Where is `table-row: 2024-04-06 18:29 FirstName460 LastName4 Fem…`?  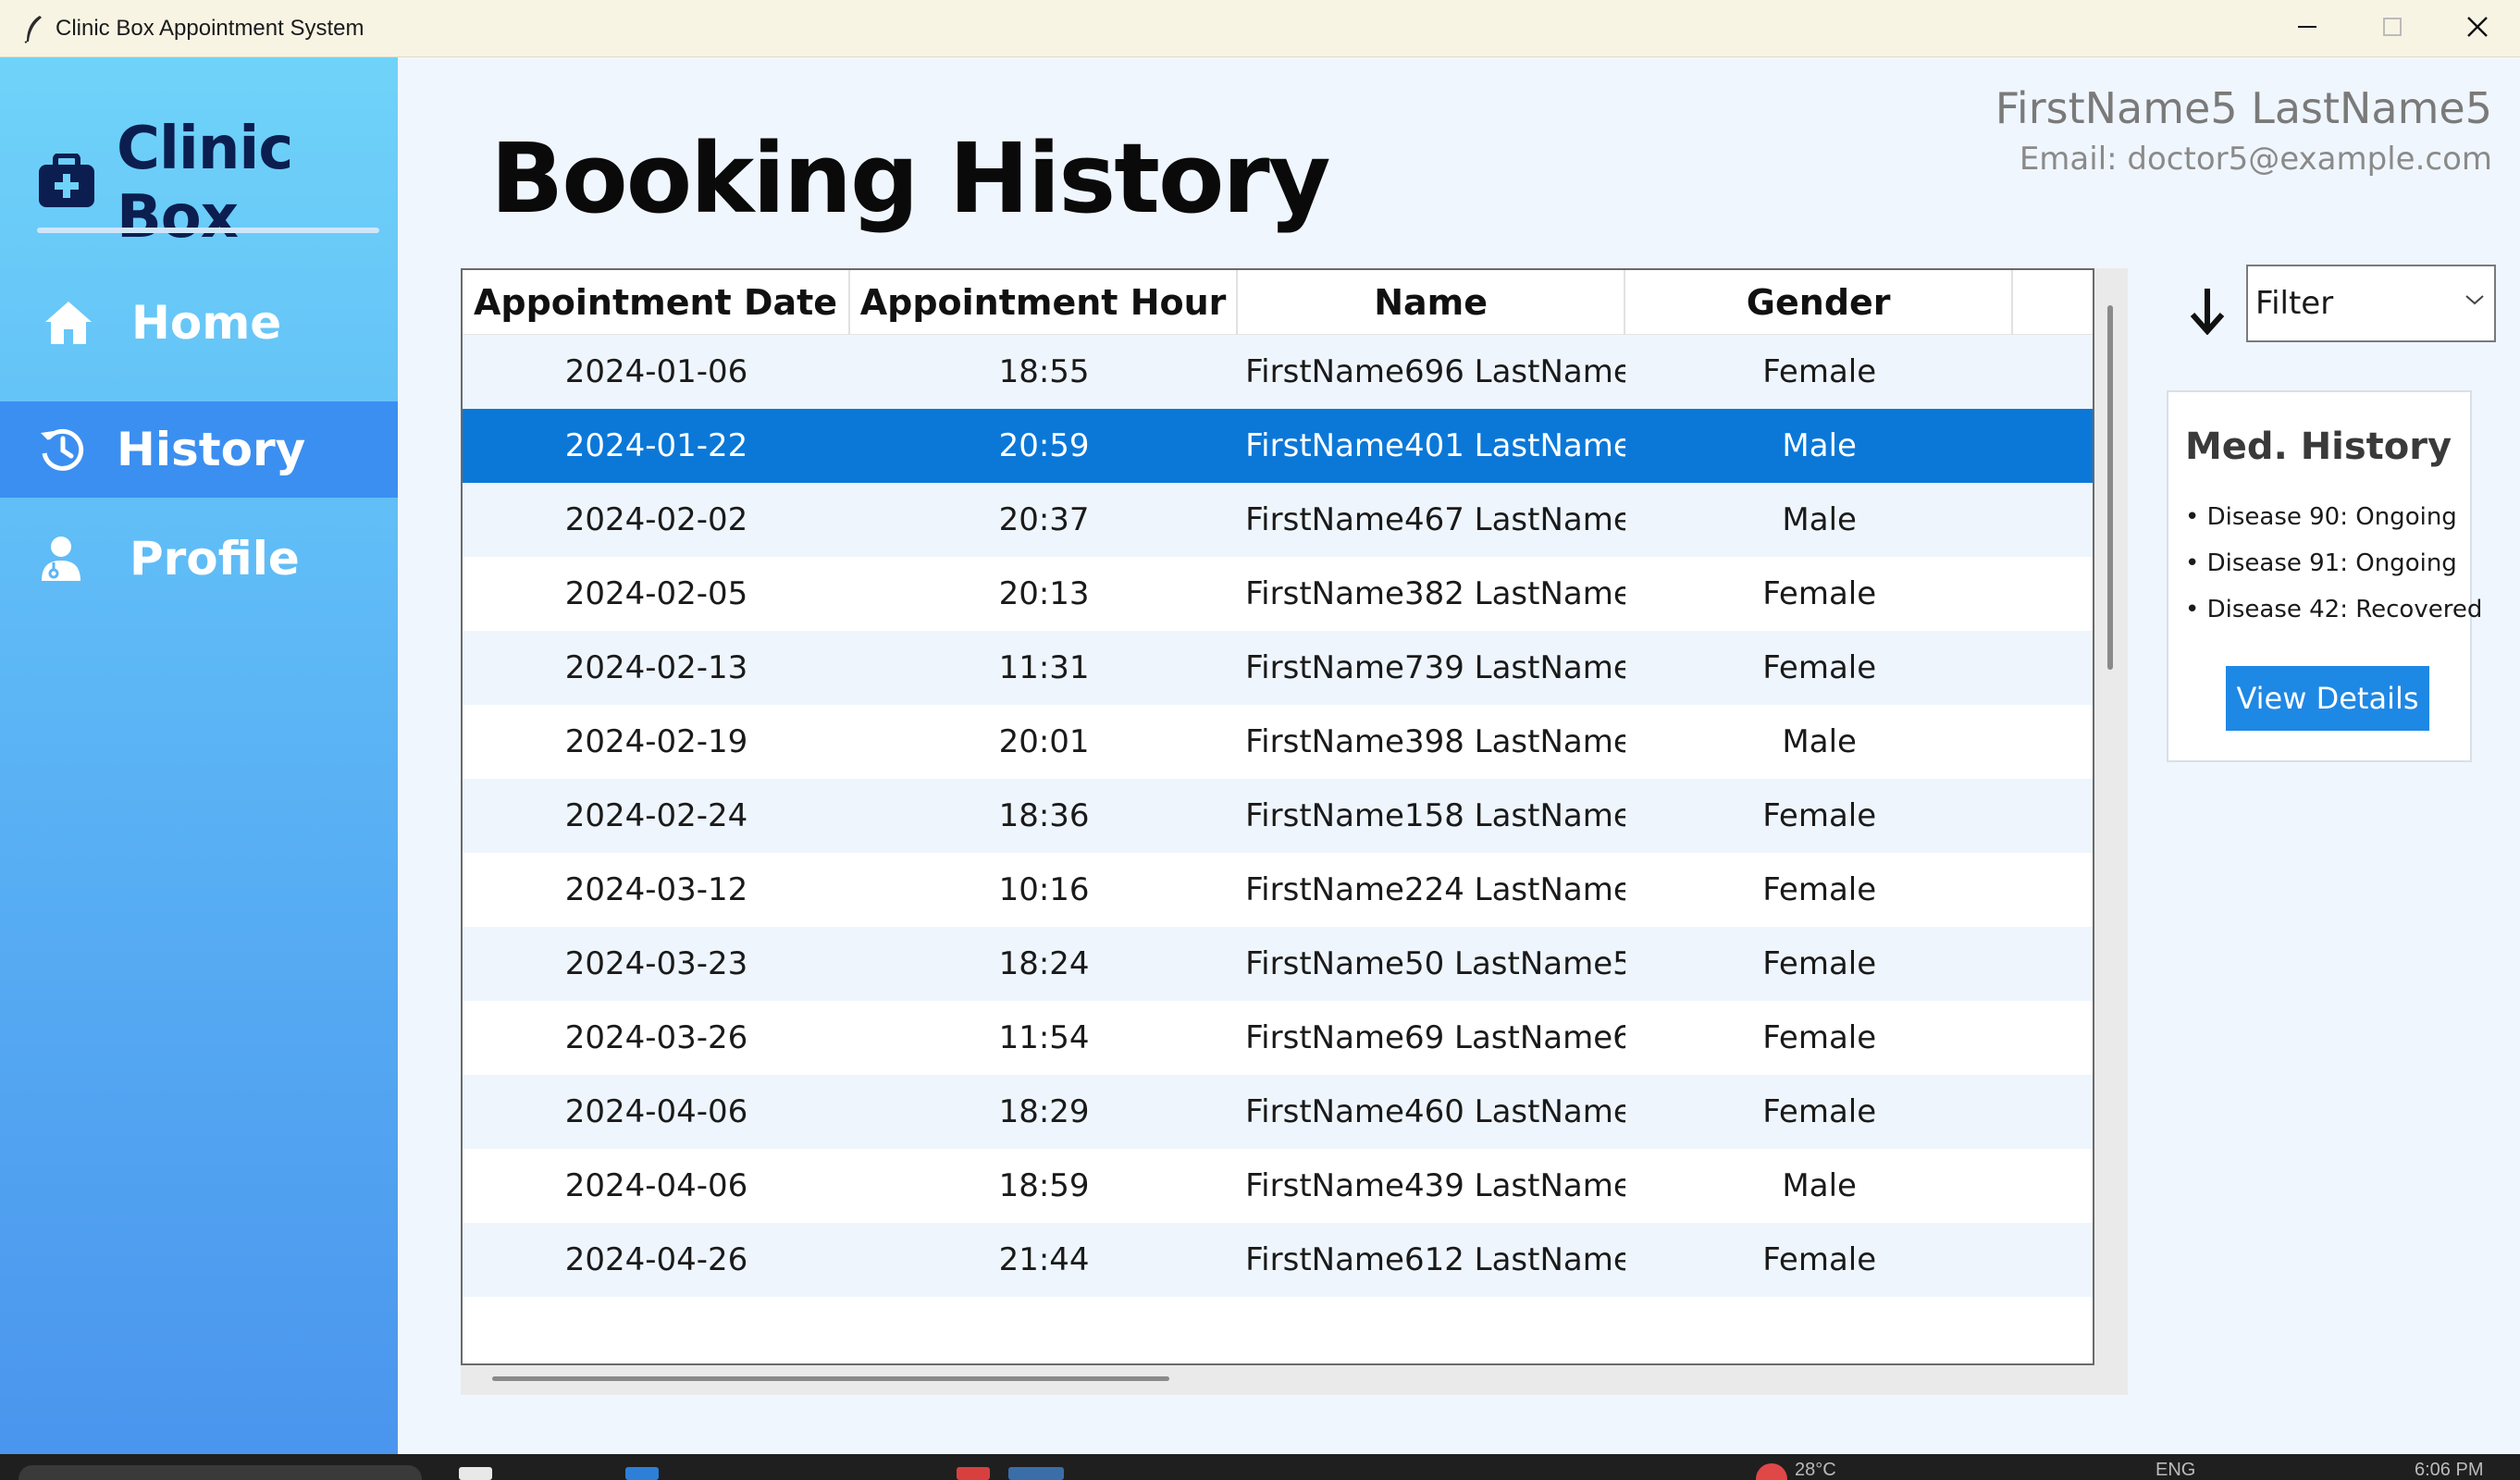
table-row: 2024-04-06 18:29 FirstName460 LastName4 Fem… is located at coordinates (1278, 1112).